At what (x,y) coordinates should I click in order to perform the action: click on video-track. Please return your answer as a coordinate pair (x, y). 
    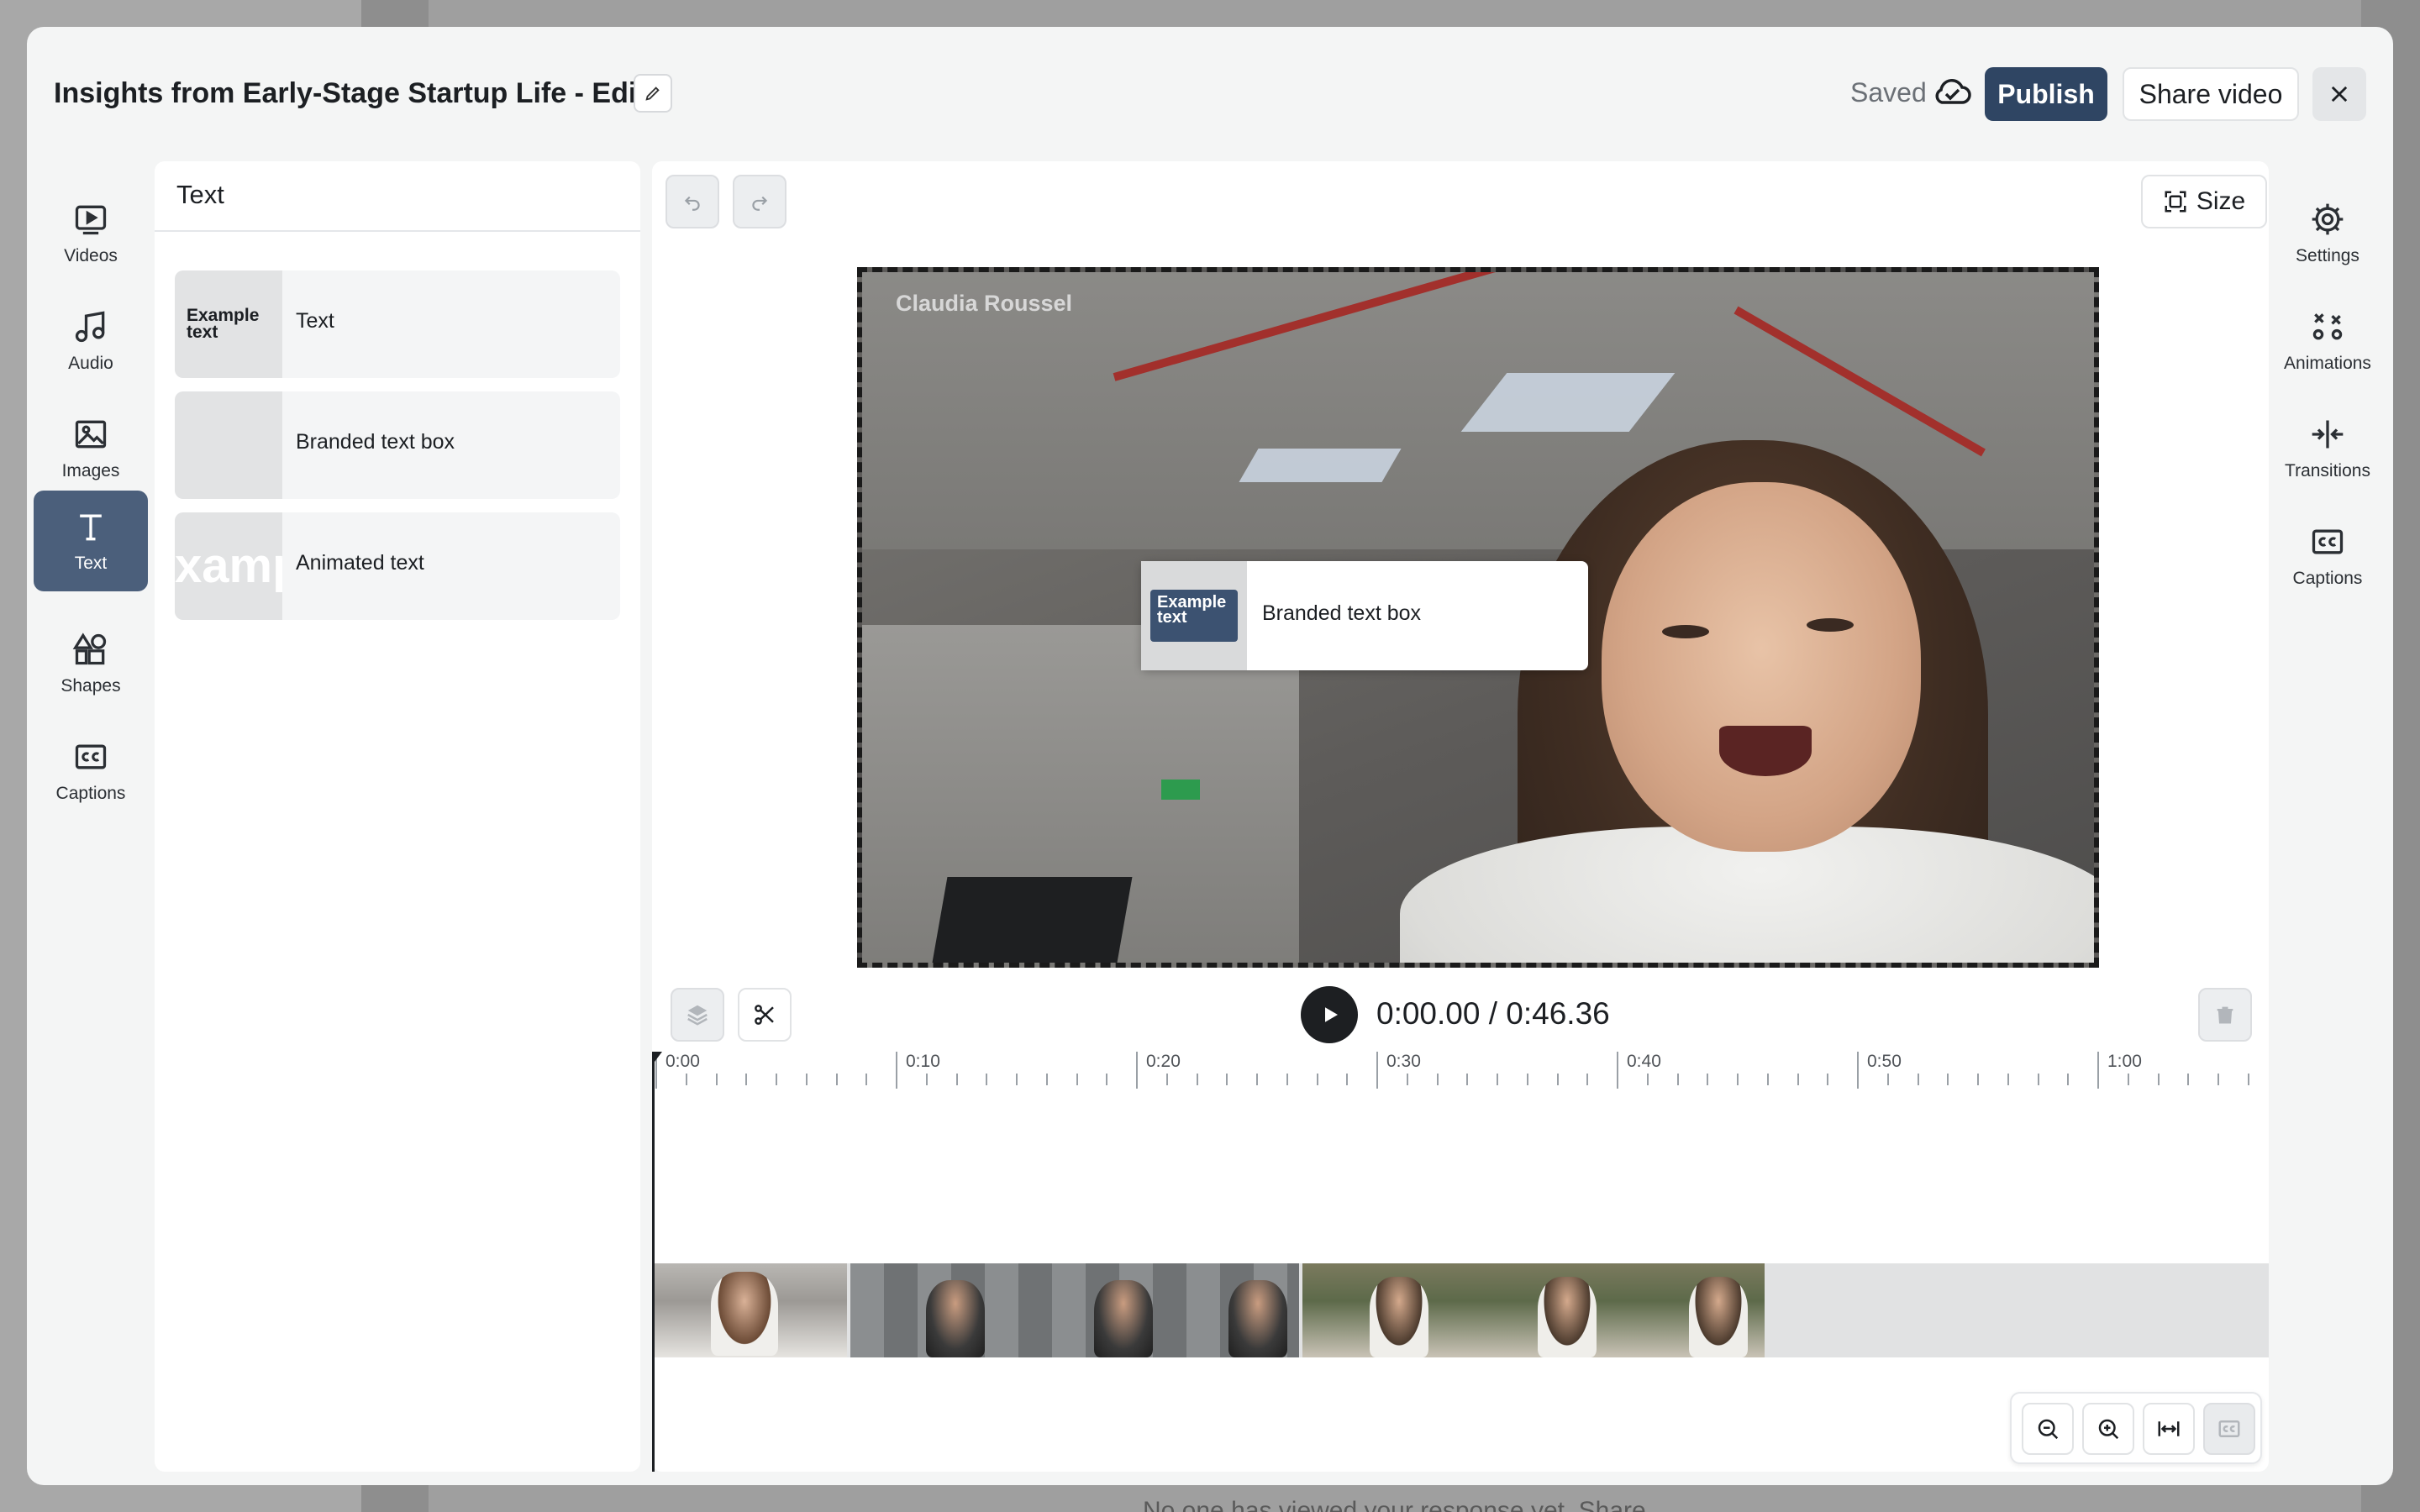
    Looking at the image, I should click on (1460, 1310).